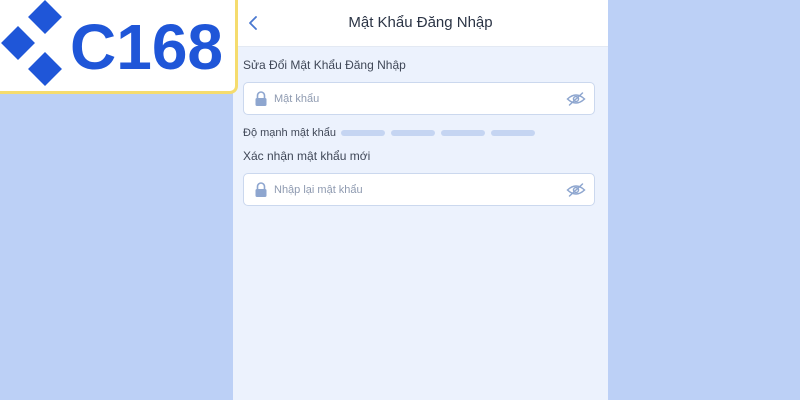 The height and width of the screenshot is (400, 800). I want to click on password-field, so click(419, 98).